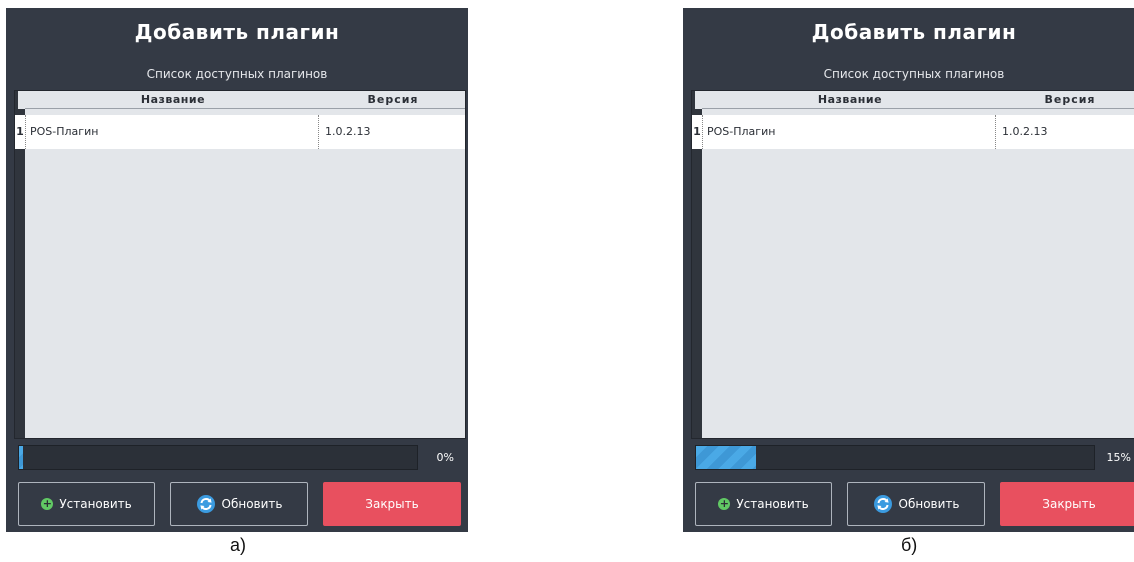  Describe the element at coordinates (1118, 457) in the screenshot. I see `progress-percent: 15%` at that location.